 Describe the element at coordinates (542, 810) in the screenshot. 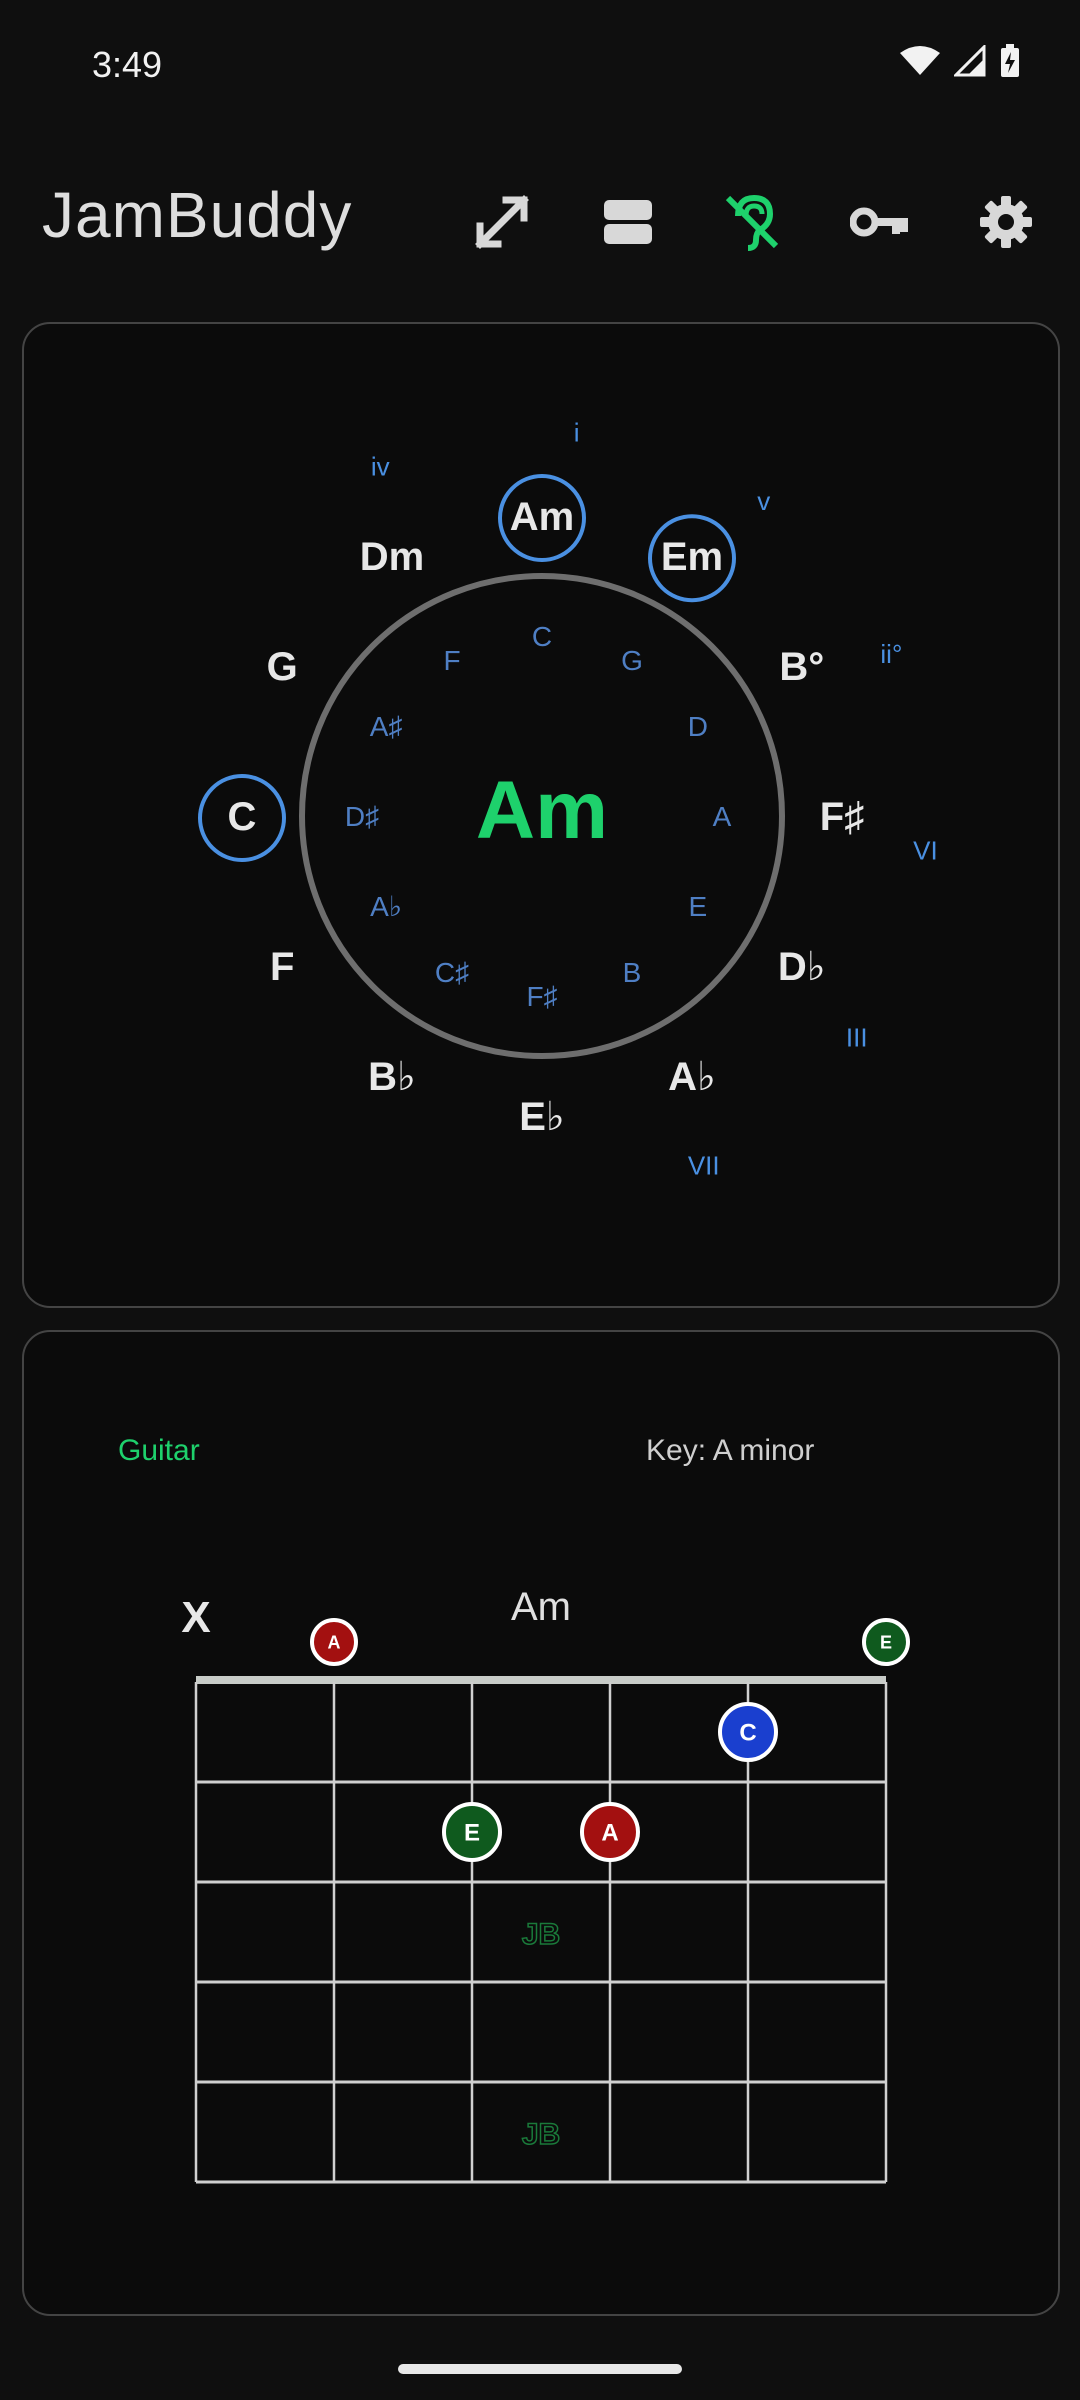

I see `center-key-label: Am` at that location.